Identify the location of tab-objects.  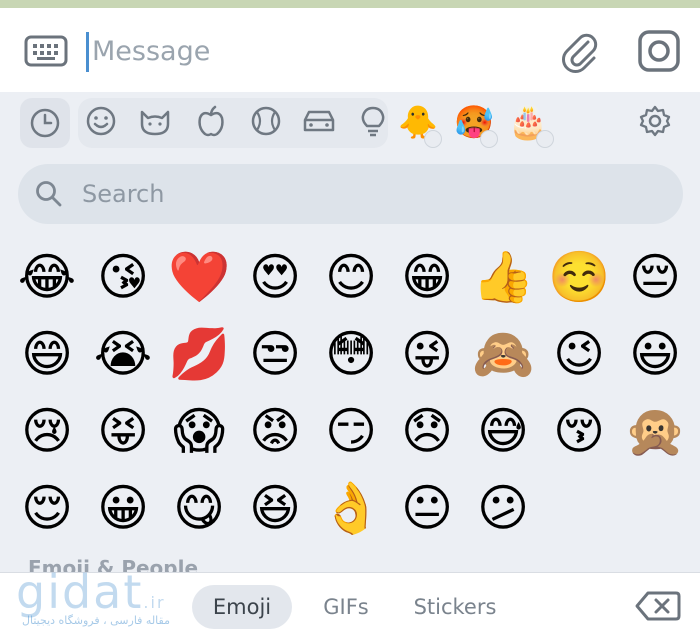
(373, 121).